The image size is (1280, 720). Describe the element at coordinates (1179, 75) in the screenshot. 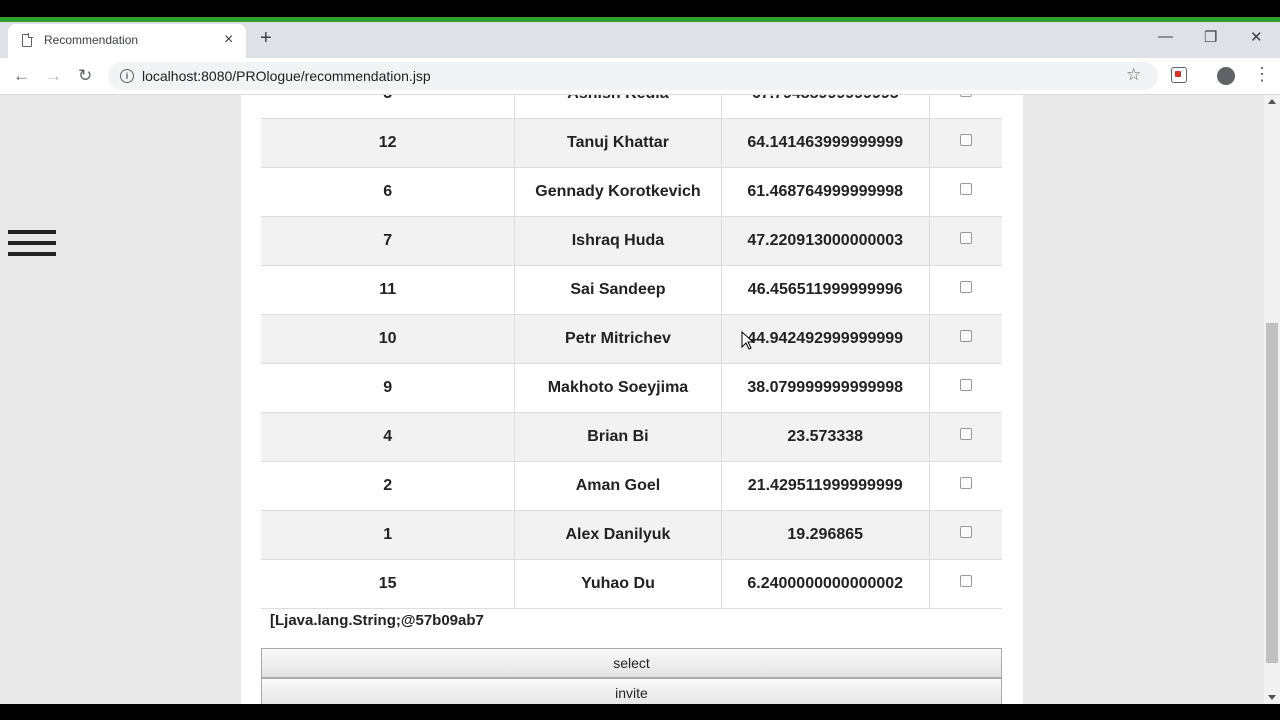

I see `extension-icon` at that location.